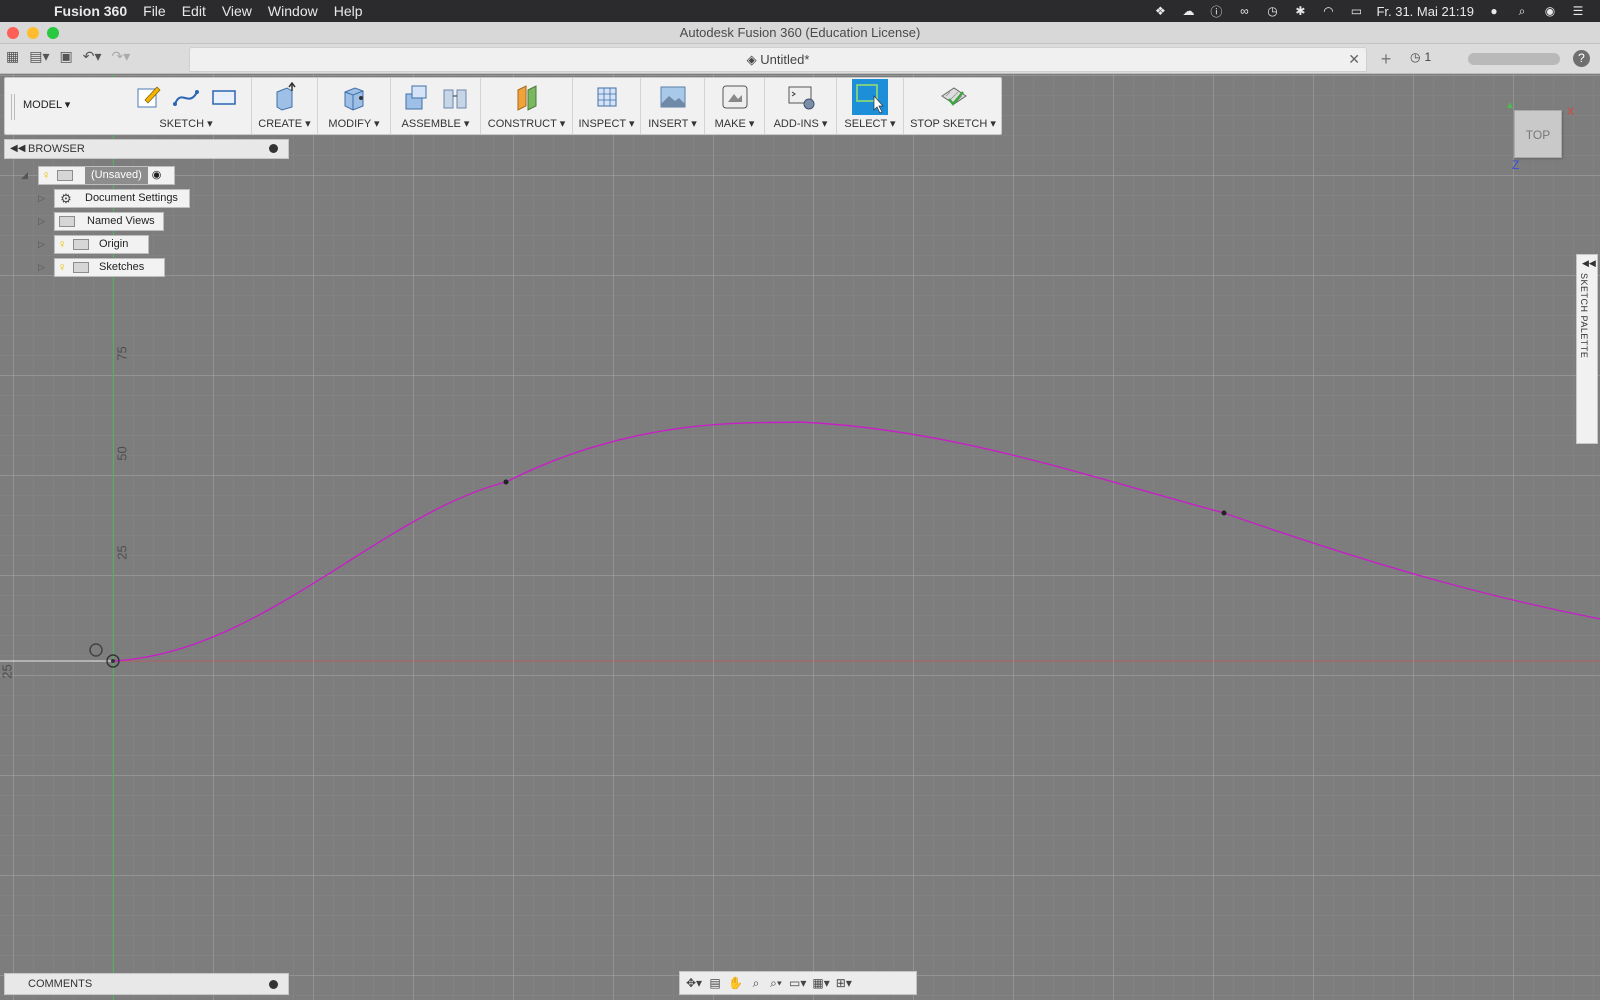 The width and height of the screenshot is (1600, 1000). Describe the element at coordinates (186, 123) in the screenshot. I see `sketch-menu: SKETCH ▾` at that location.